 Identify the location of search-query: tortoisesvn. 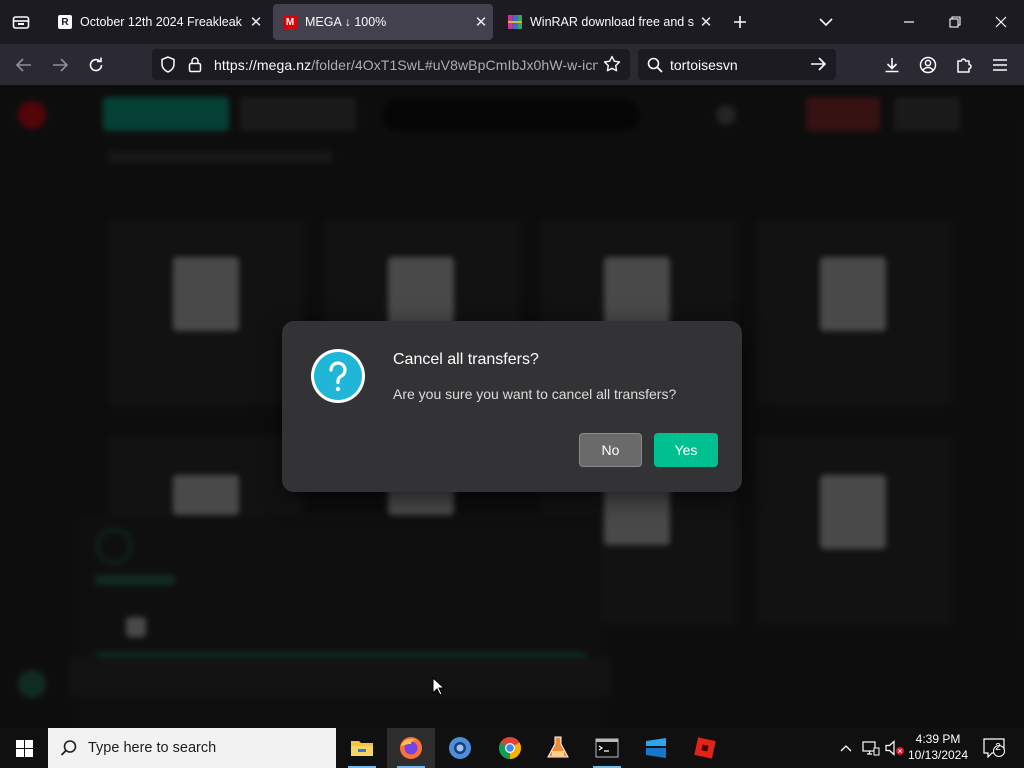
(704, 65).